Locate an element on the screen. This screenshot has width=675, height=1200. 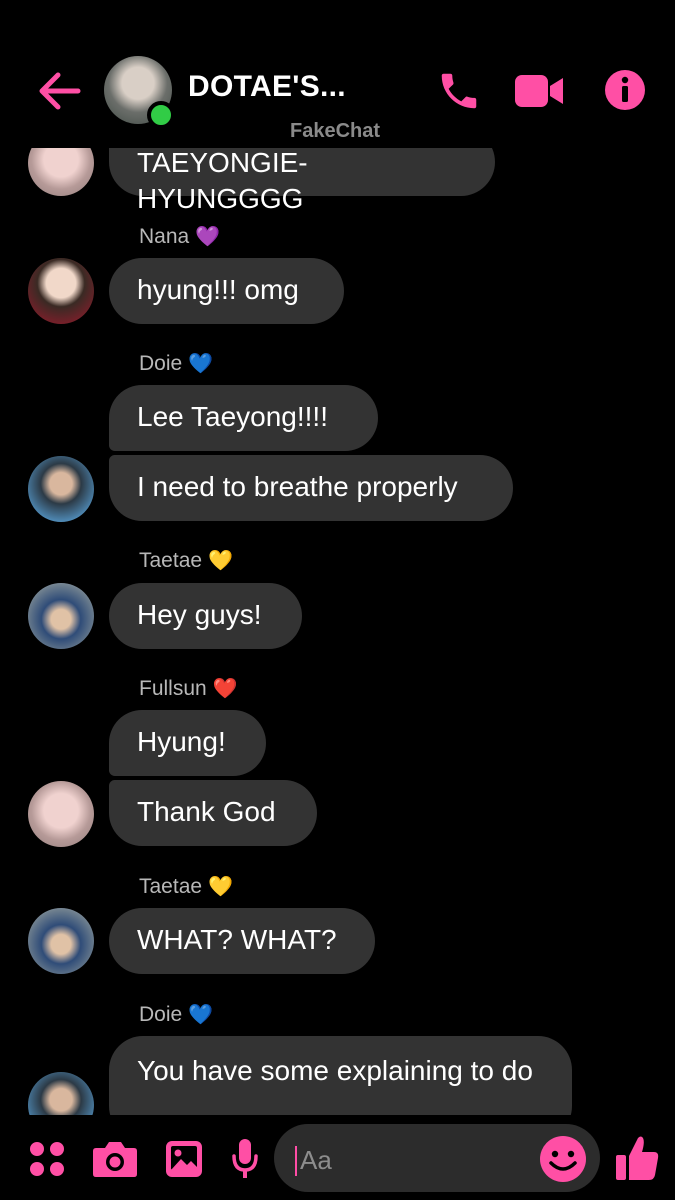
phone-icon is located at coordinates (459, 91).